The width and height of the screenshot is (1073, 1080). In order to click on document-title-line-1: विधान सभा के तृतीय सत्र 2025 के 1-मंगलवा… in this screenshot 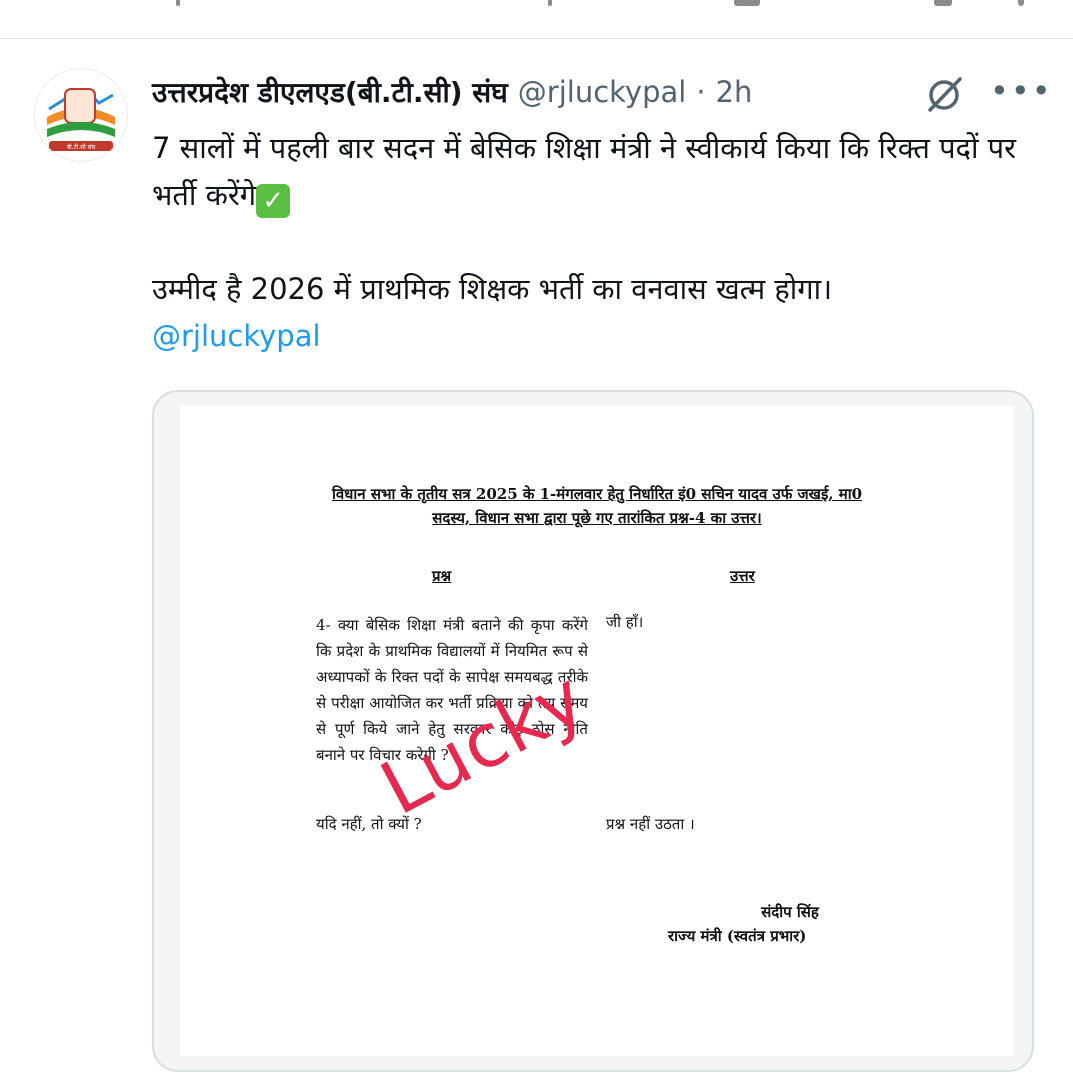, I will do `click(597, 494)`.